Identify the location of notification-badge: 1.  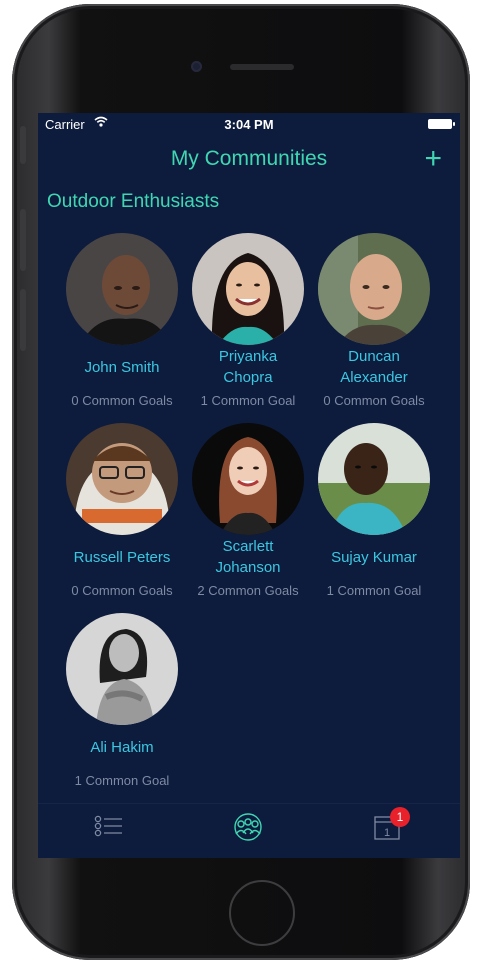
(400, 817).